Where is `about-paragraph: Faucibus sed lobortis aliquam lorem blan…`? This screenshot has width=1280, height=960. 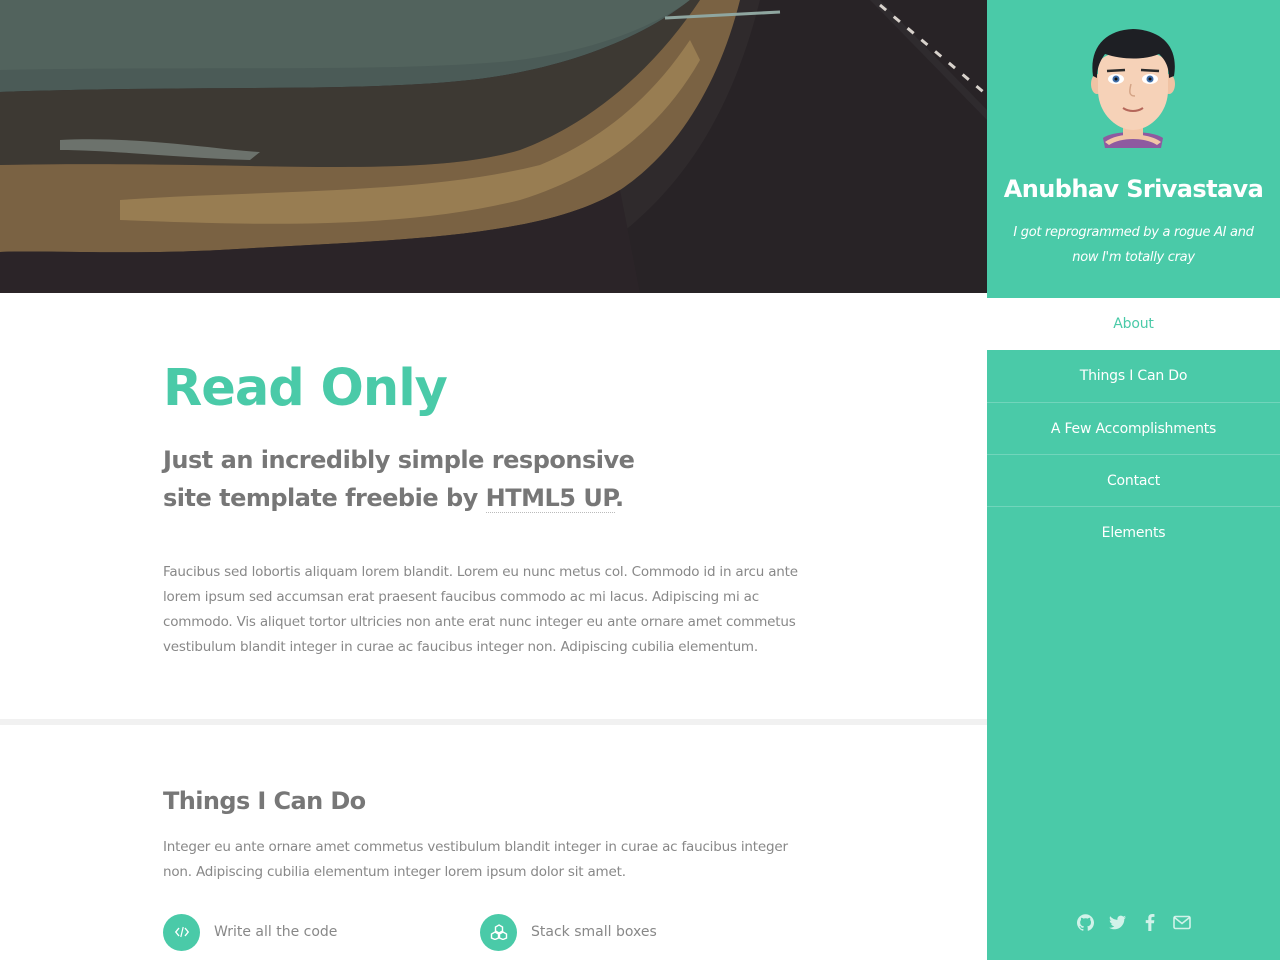 about-paragraph: Faucibus sed lobortis aliquam lorem blan… is located at coordinates (480, 609).